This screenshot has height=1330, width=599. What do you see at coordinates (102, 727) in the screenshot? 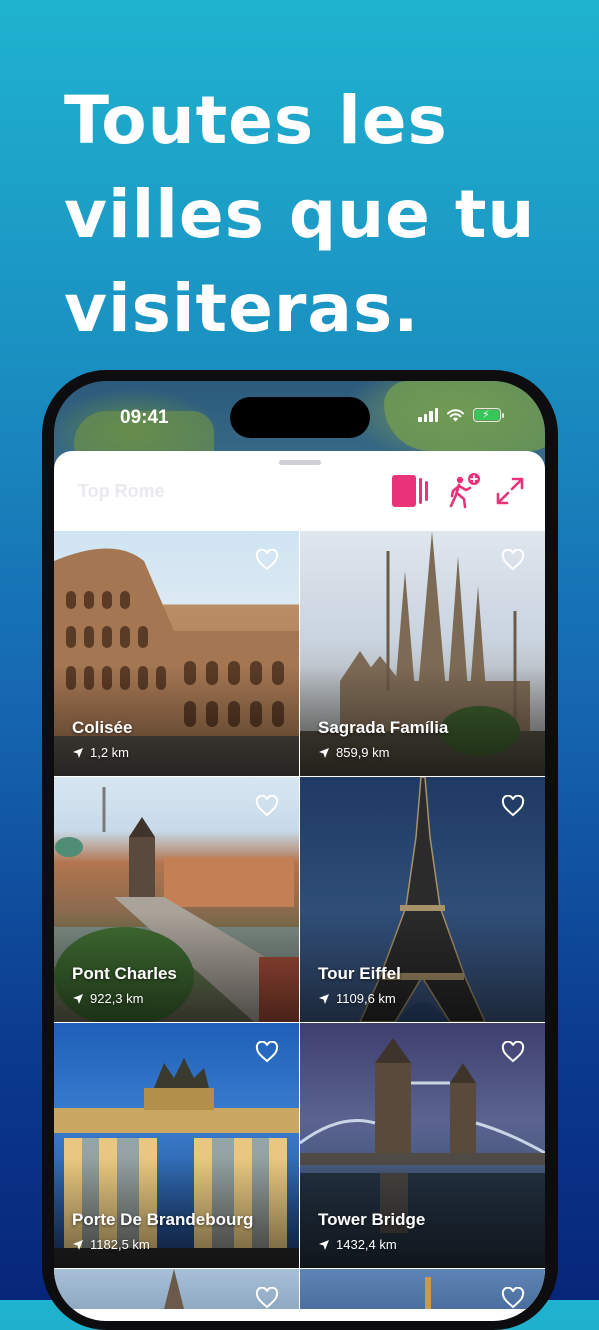
I see `place-name: Colisée` at bounding box center [102, 727].